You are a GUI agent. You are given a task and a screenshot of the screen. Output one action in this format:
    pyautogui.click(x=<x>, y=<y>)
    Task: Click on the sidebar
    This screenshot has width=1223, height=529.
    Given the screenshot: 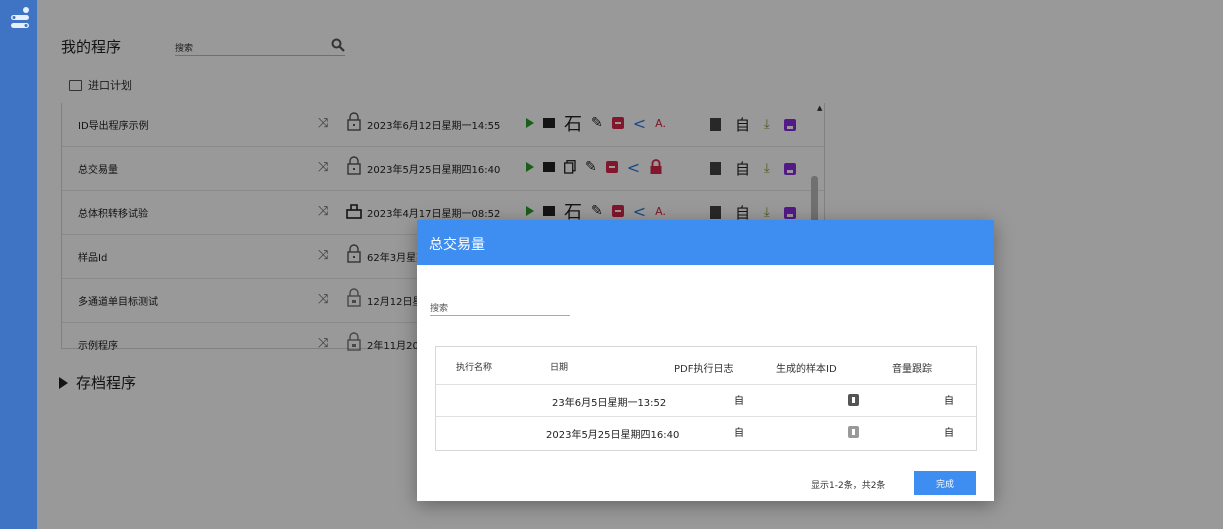 What is the action you would take?
    pyautogui.click(x=18, y=264)
    